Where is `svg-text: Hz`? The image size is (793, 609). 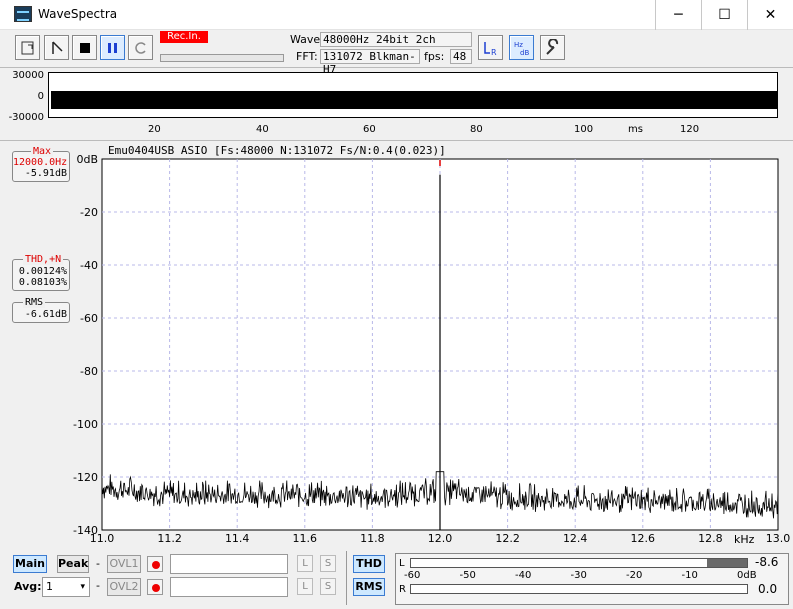 svg-text: Hz is located at coordinates (518, 45).